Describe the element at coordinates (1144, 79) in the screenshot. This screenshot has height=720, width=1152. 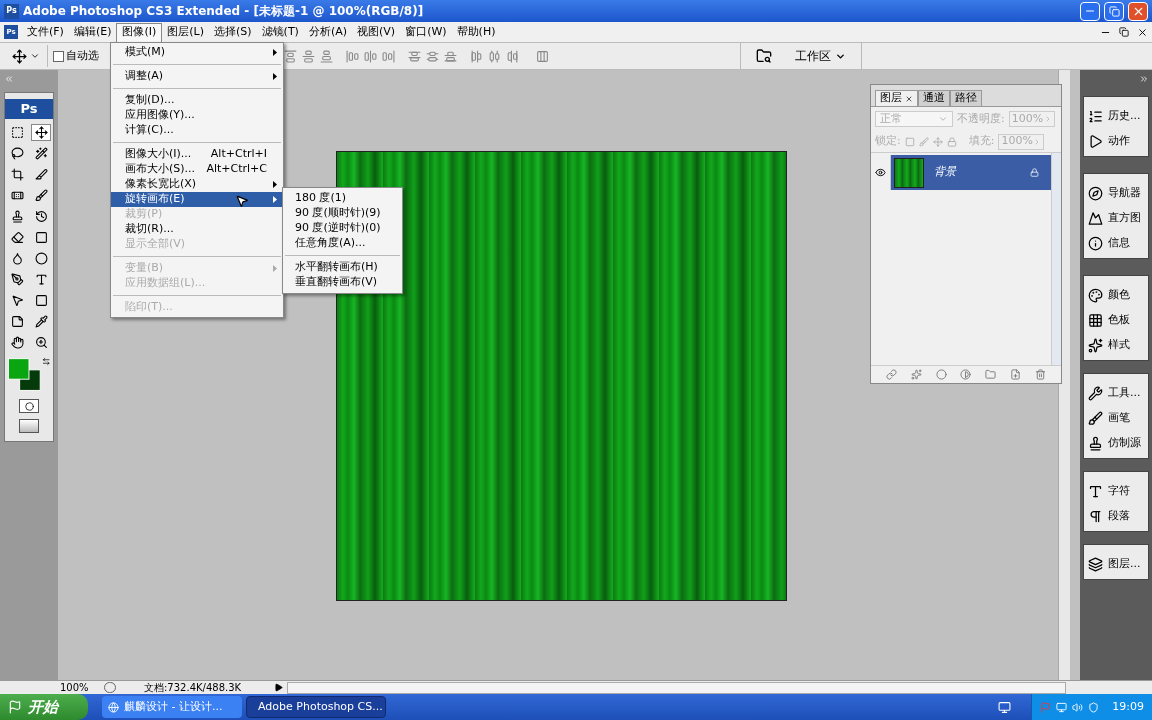
I see `collapse-icon` at that location.